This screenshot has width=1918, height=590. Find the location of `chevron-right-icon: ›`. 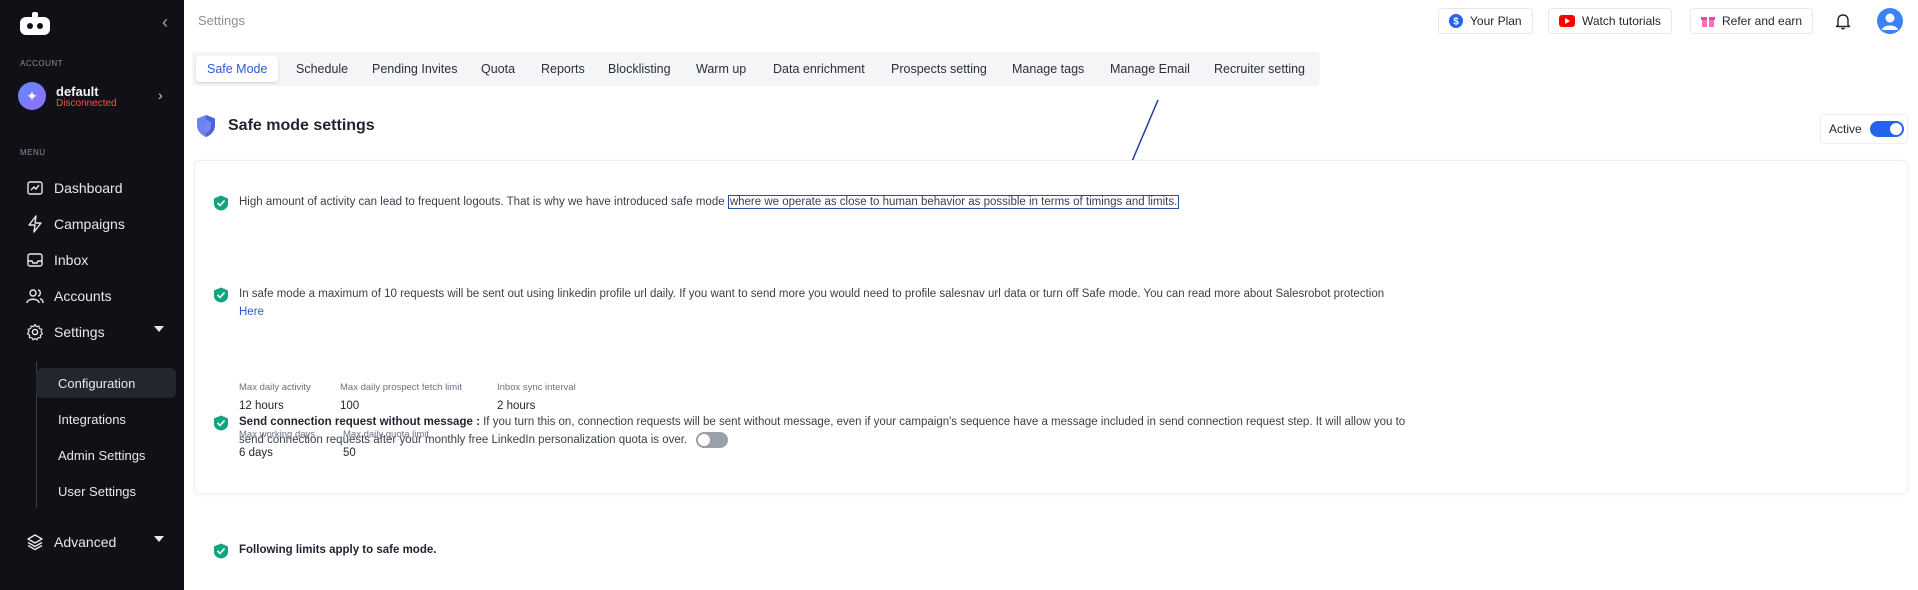

chevron-right-icon: › is located at coordinates (160, 95).